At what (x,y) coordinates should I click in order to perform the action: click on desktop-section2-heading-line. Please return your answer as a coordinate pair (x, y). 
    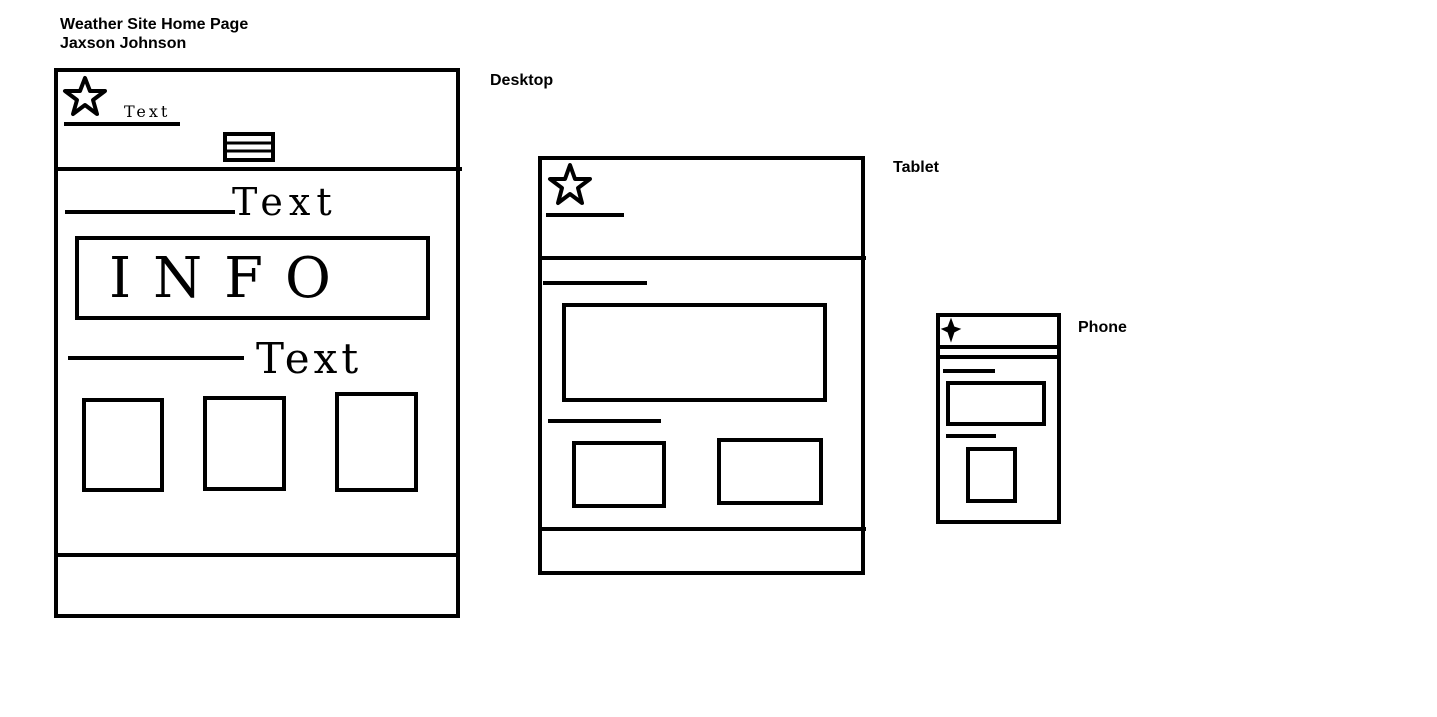
    Looking at the image, I should click on (156, 358).